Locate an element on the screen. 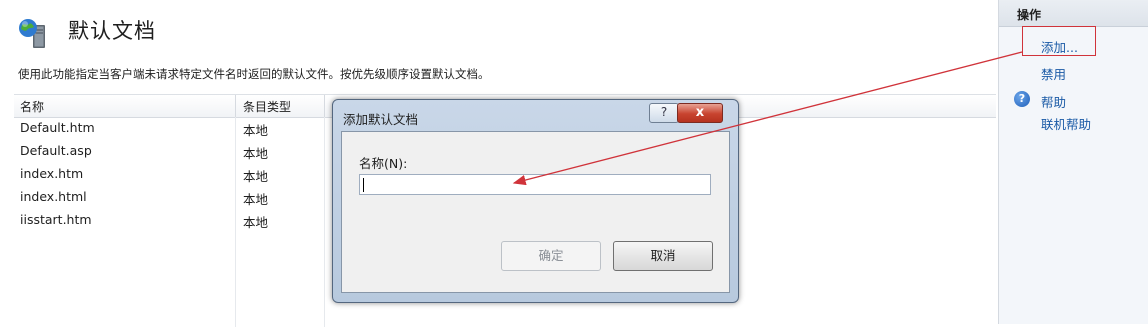 This screenshot has height=327, width=1148. globe-server-icon is located at coordinates (33, 33).